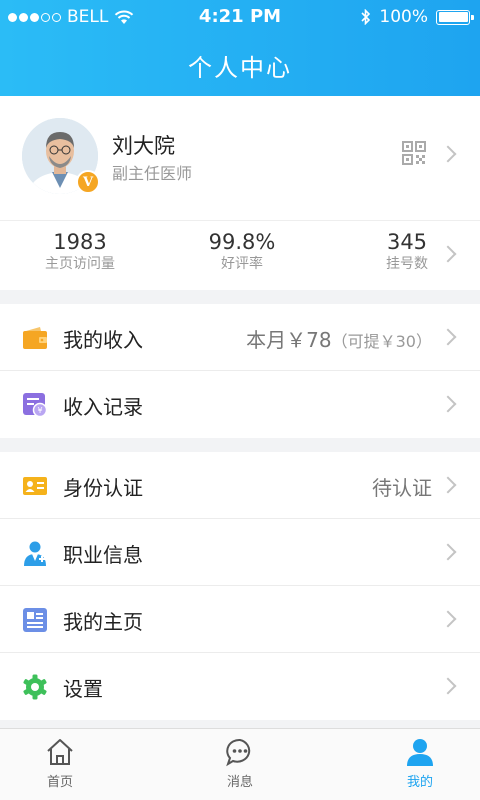 Image resolution: width=480 pixels, height=800 pixels. What do you see at coordinates (414, 153) in the screenshot?
I see `qr-code-icon` at bounding box center [414, 153].